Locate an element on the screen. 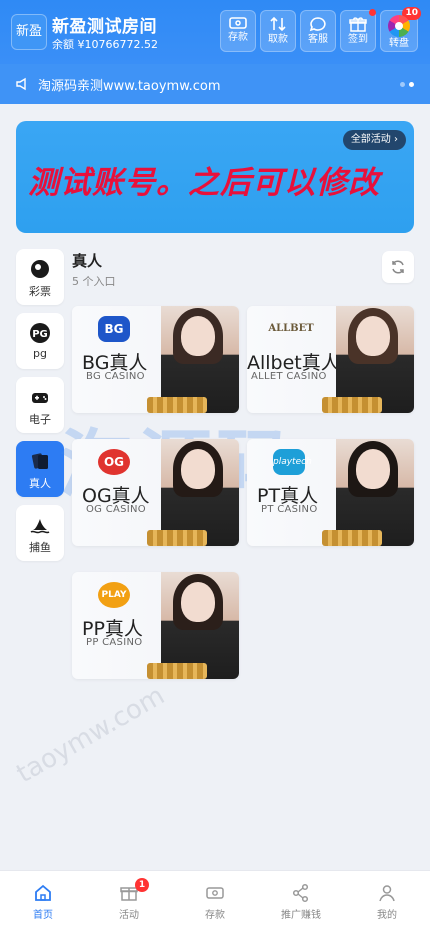 The height and width of the screenshot is (933, 430). pager-dot-active is located at coordinates (411, 84).